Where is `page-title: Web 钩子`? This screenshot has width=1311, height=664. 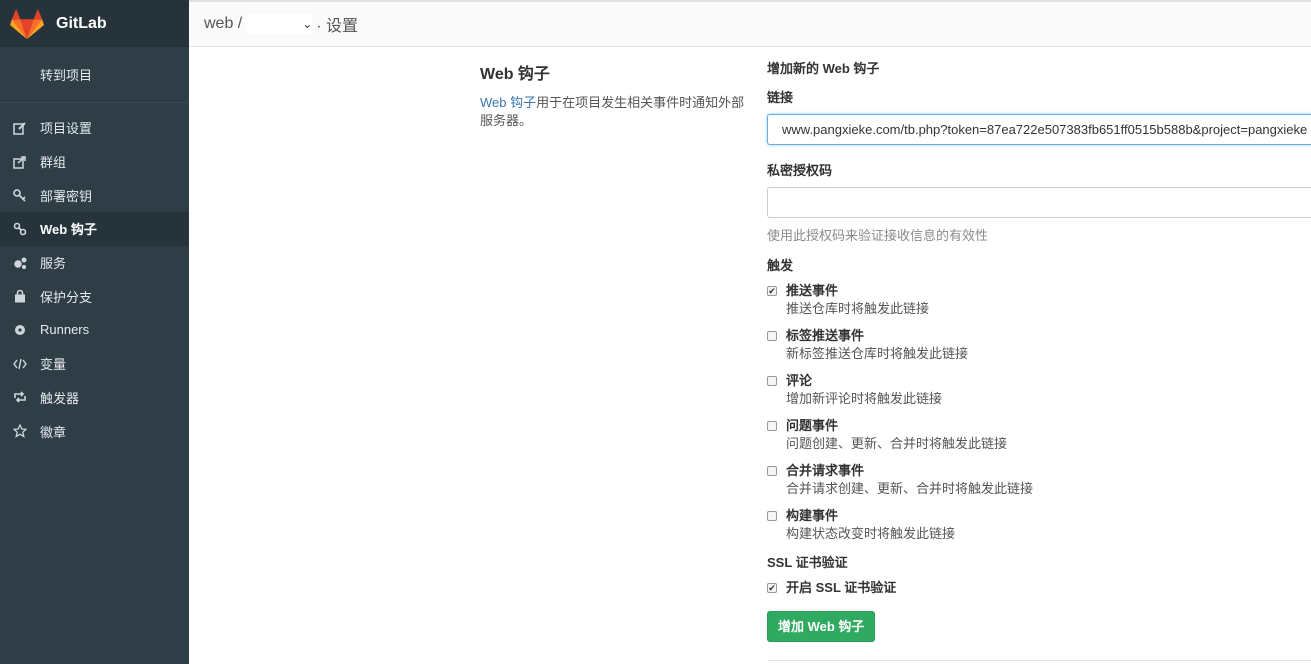
page-title: Web 钩子 is located at coordinates (615, 72).